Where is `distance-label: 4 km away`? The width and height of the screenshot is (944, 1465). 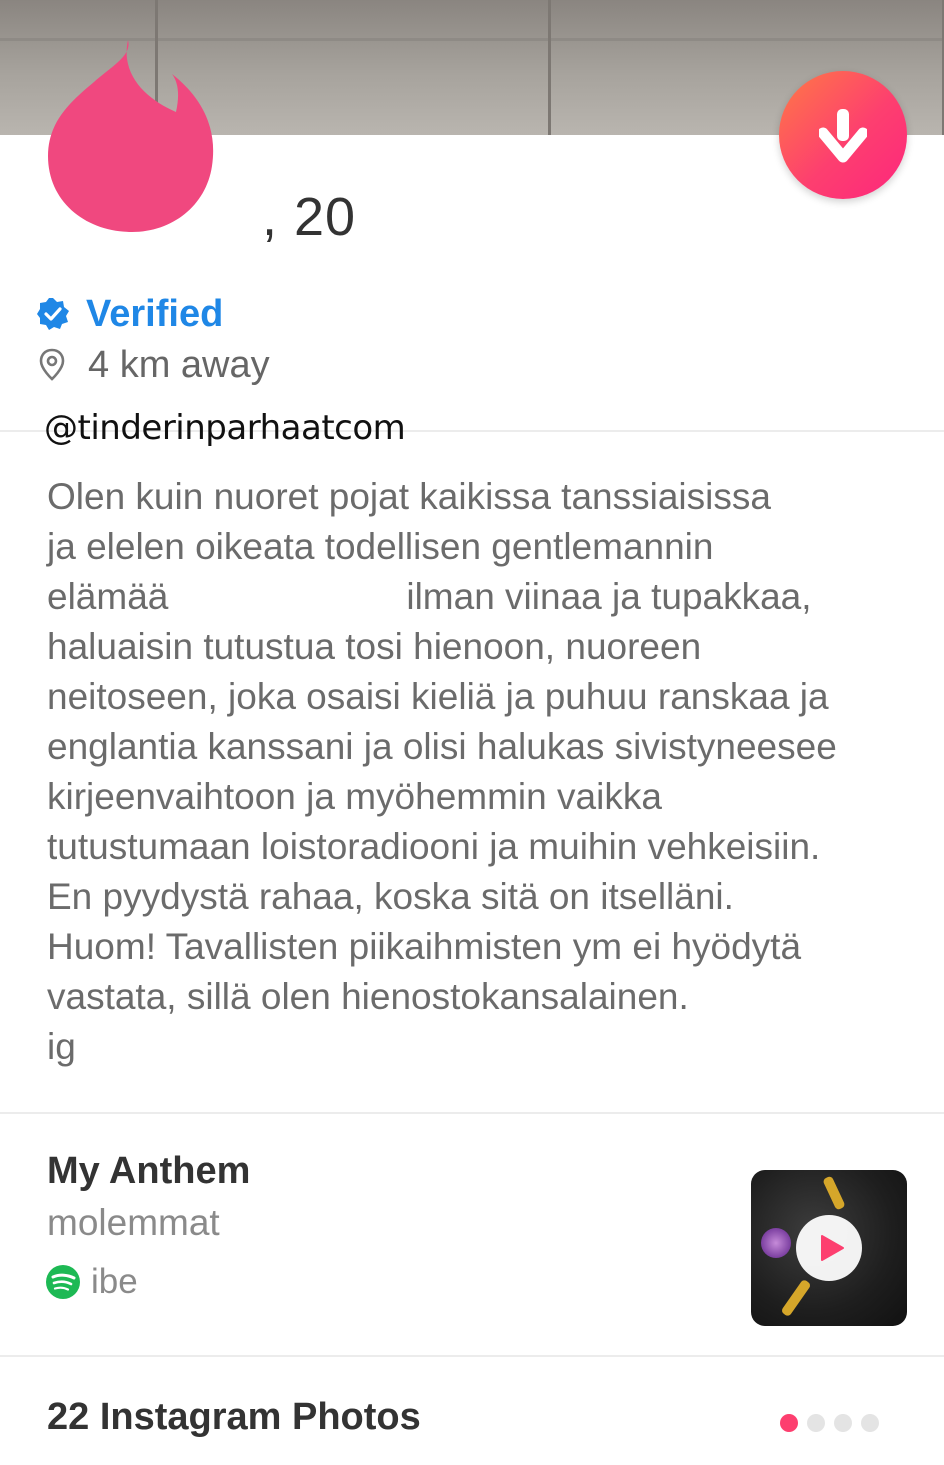
distance-label: 4 km away is located at coordinates (179, 364).